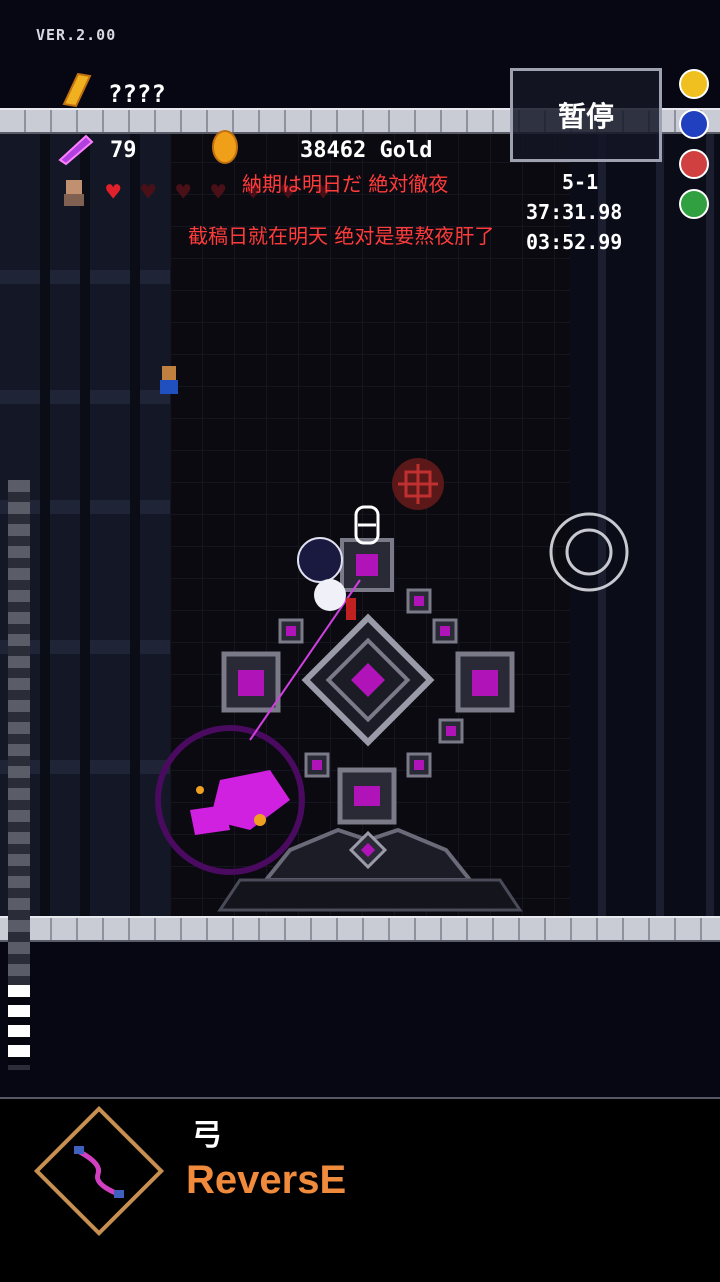  What do you see at coordinates (580, 182) in the screenshot?
I see `stage-label: 5-1` at bounding box center [580, 182].